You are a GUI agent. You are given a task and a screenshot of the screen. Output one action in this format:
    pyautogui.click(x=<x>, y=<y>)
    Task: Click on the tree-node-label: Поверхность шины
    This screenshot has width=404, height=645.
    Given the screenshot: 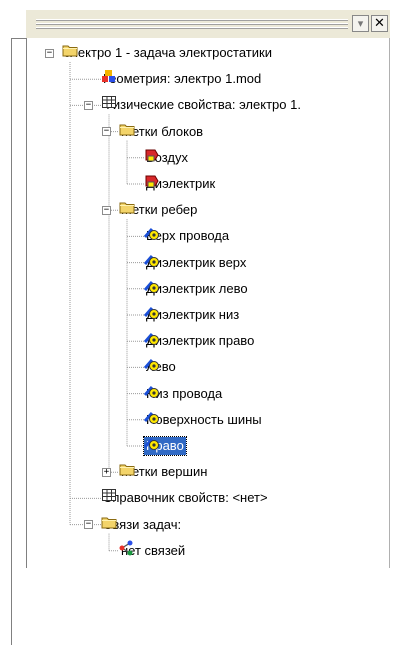 What is the action you would take?
    pyautogui.click(x=204, y=419)
    